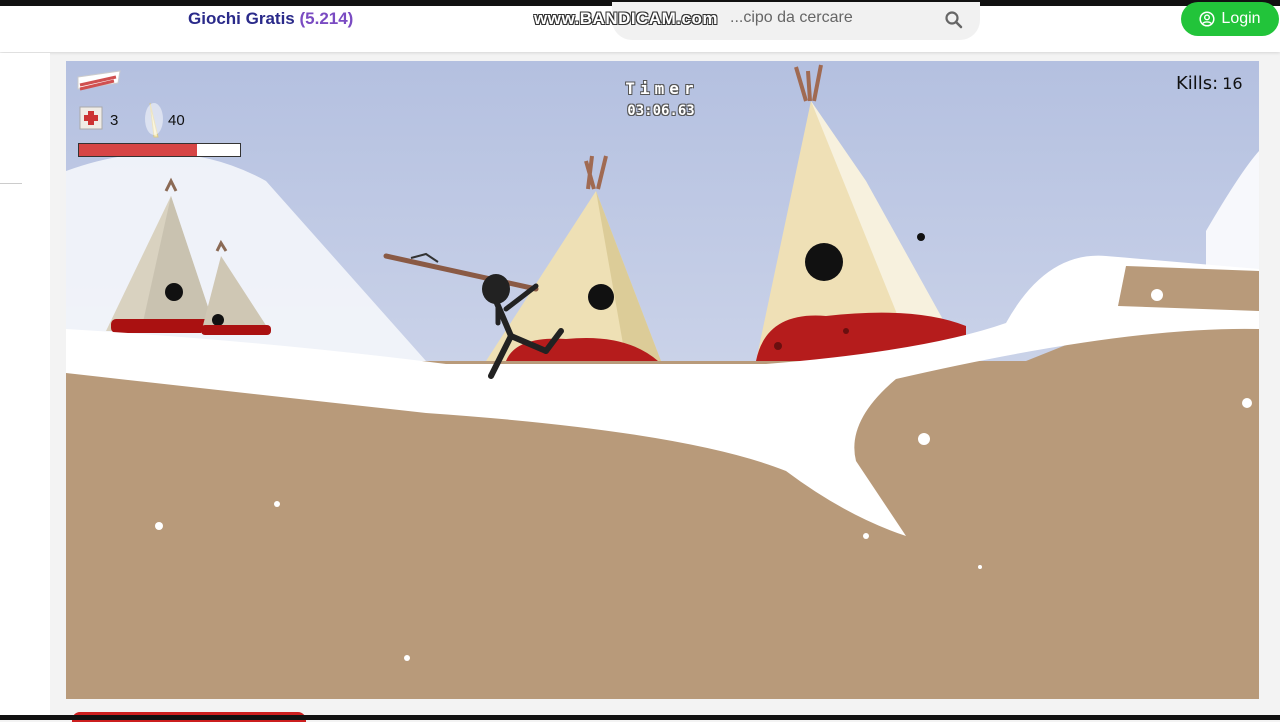  What do you see at coordinates (138, 150) in the screenshot?
I see `health-bar-fill` at bounding box center [138, 150].